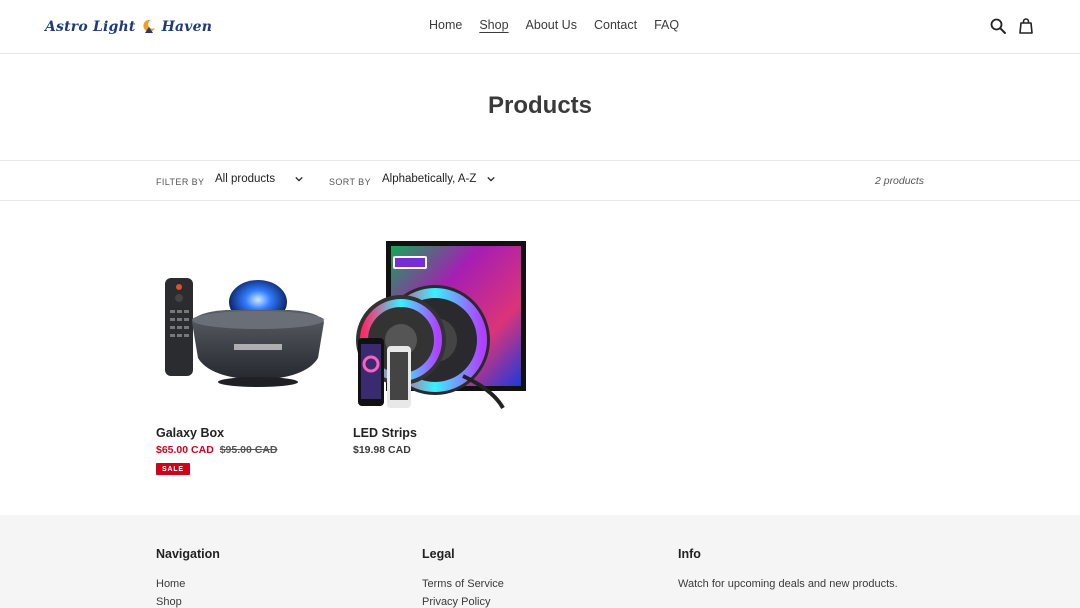 This screenshot has height=608, width=1080. Describe the element at coordinates (216, 450) in the screenshot. I see `product-price: $65.00 CAD $95.00 CAD` at that location.